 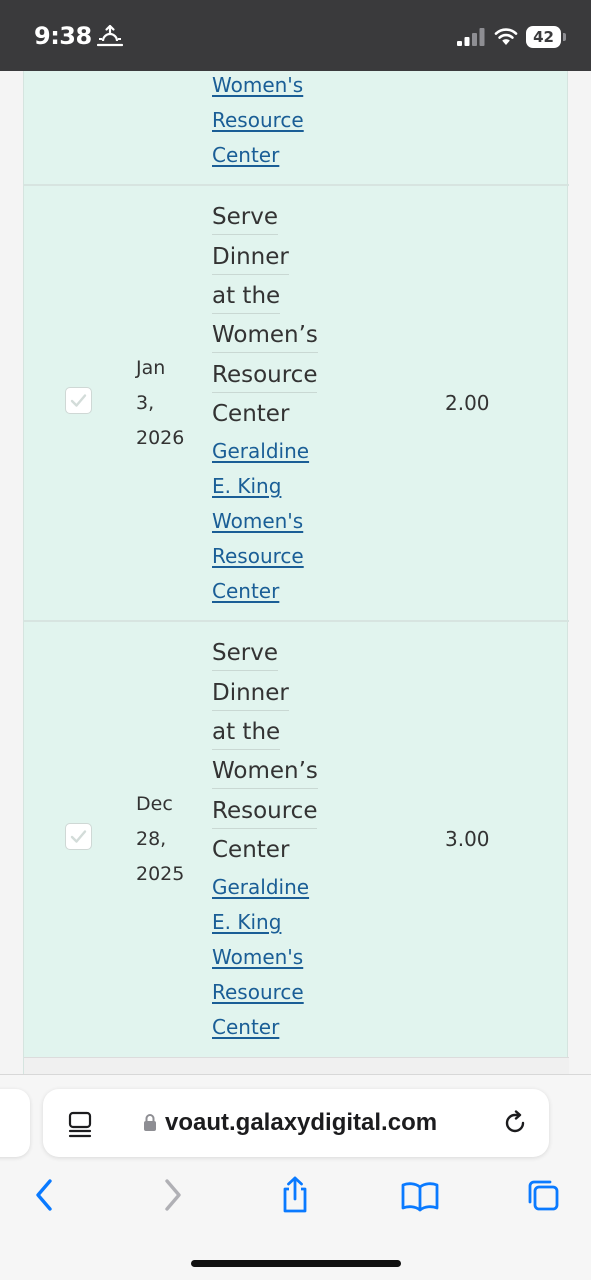 I want to click on date-text: Jan, so click(x=151, y=368).